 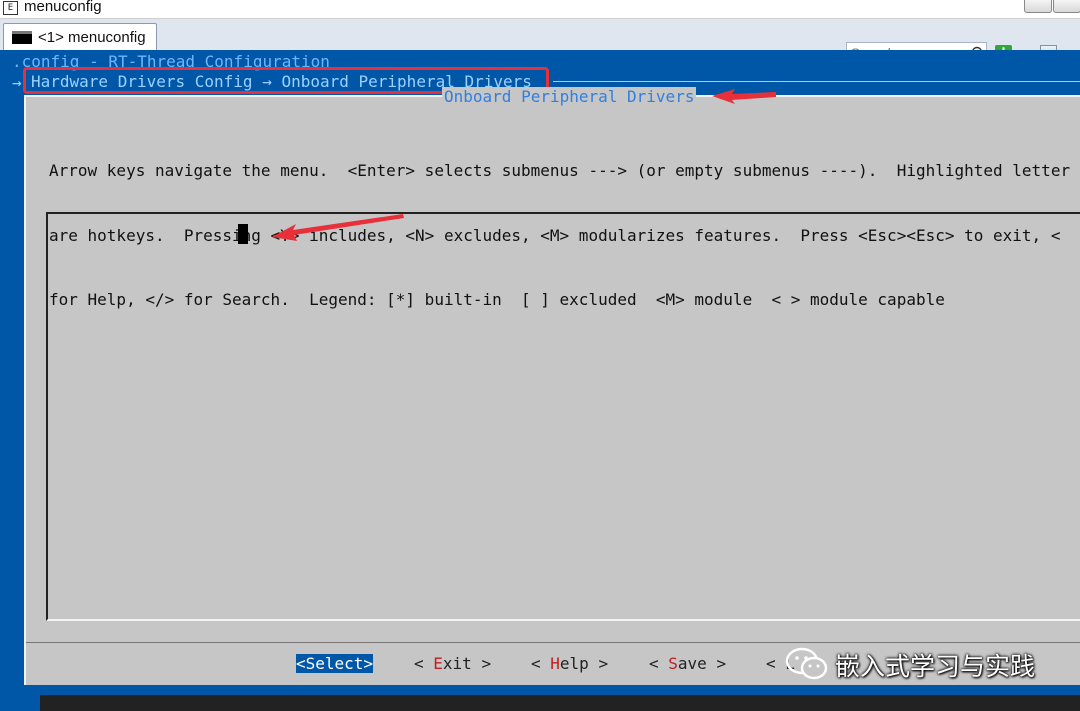 I want to click on tab-menuconfig: <1> menuconfig, so click(x=80, y=37).